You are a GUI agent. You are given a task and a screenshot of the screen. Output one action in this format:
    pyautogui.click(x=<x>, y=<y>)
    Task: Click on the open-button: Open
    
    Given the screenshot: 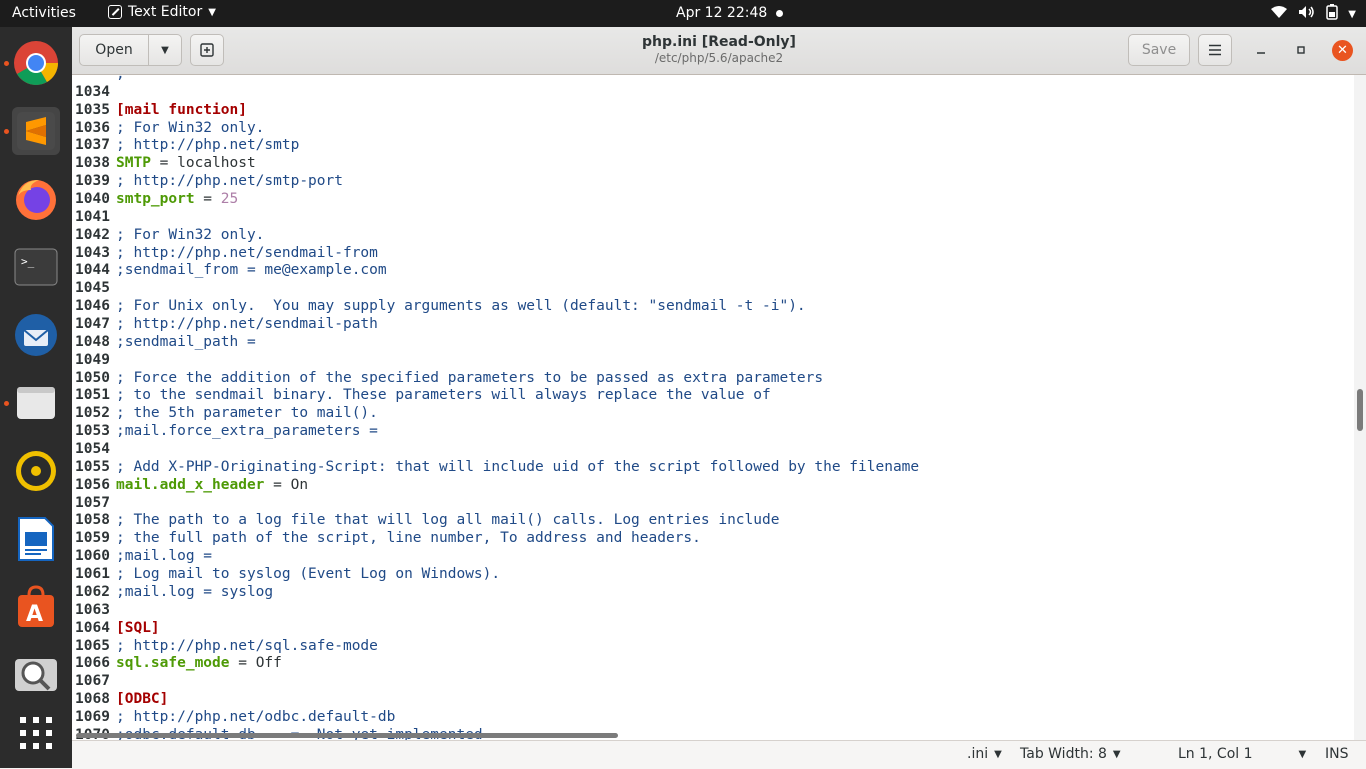 What is the action you would take?
    pyautogui.click(x=114, y=50)
    